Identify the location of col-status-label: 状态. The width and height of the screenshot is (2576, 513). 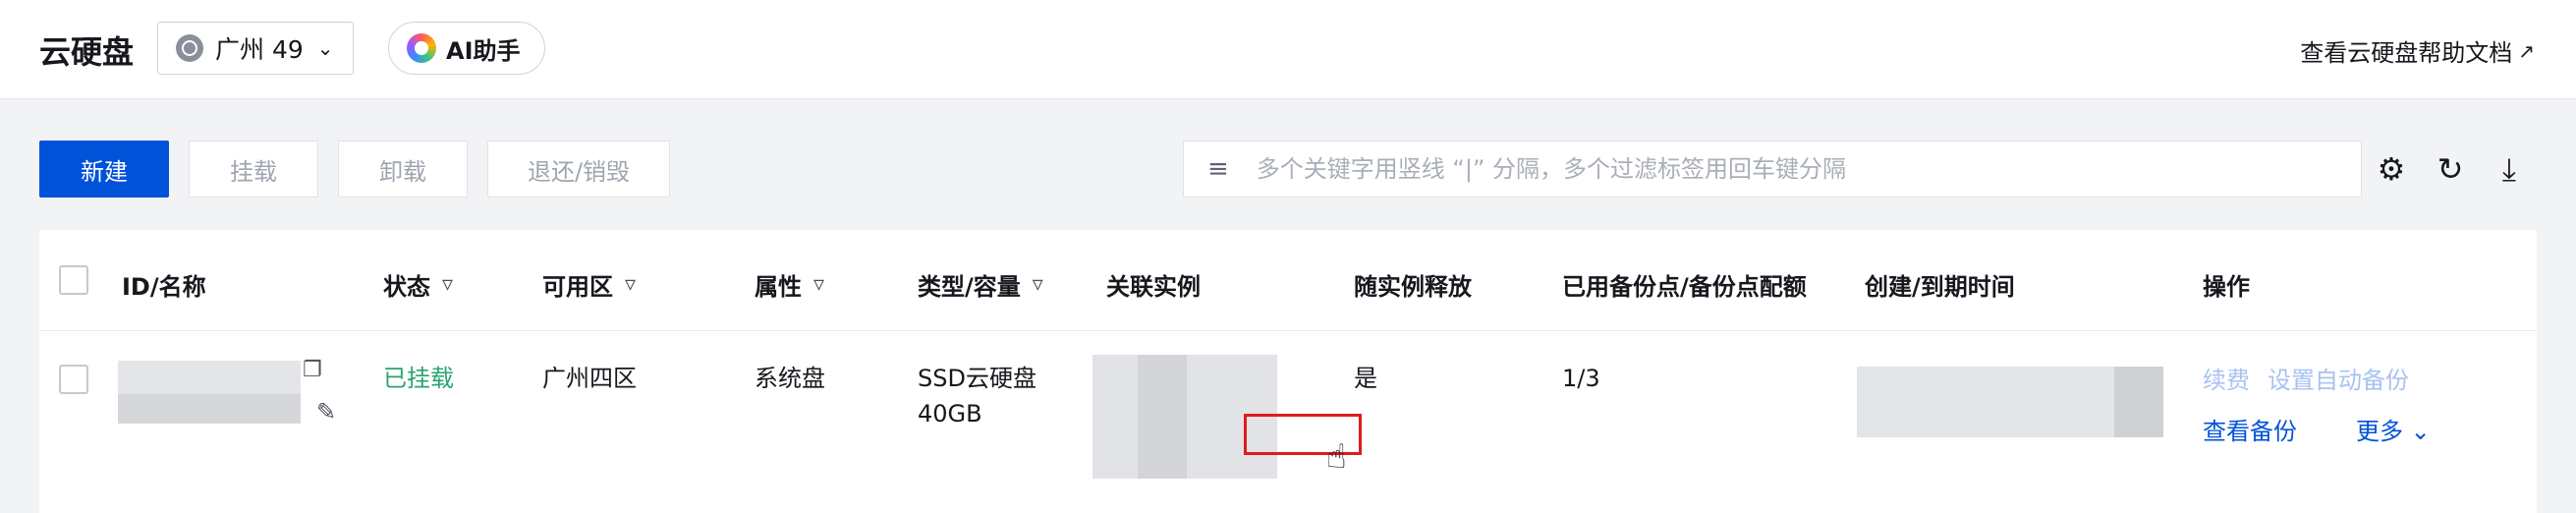
(406, 287).